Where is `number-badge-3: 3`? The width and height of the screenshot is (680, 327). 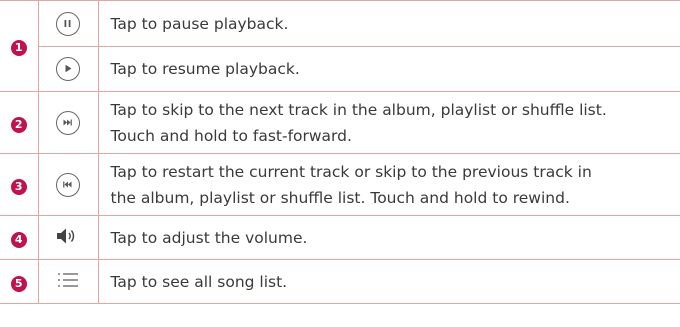
number-badge-3: 3 is located at coordinates (18, 186).